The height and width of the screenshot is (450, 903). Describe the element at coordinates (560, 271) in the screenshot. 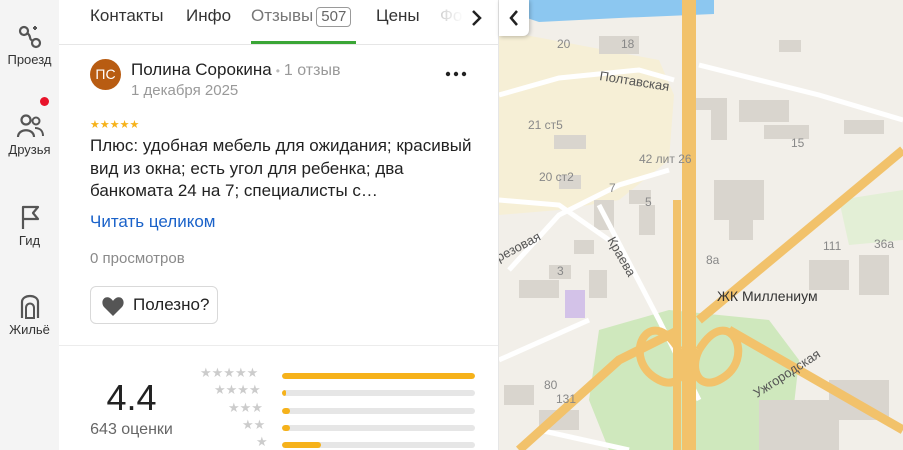

I see `map-label-3: 3` at that location.